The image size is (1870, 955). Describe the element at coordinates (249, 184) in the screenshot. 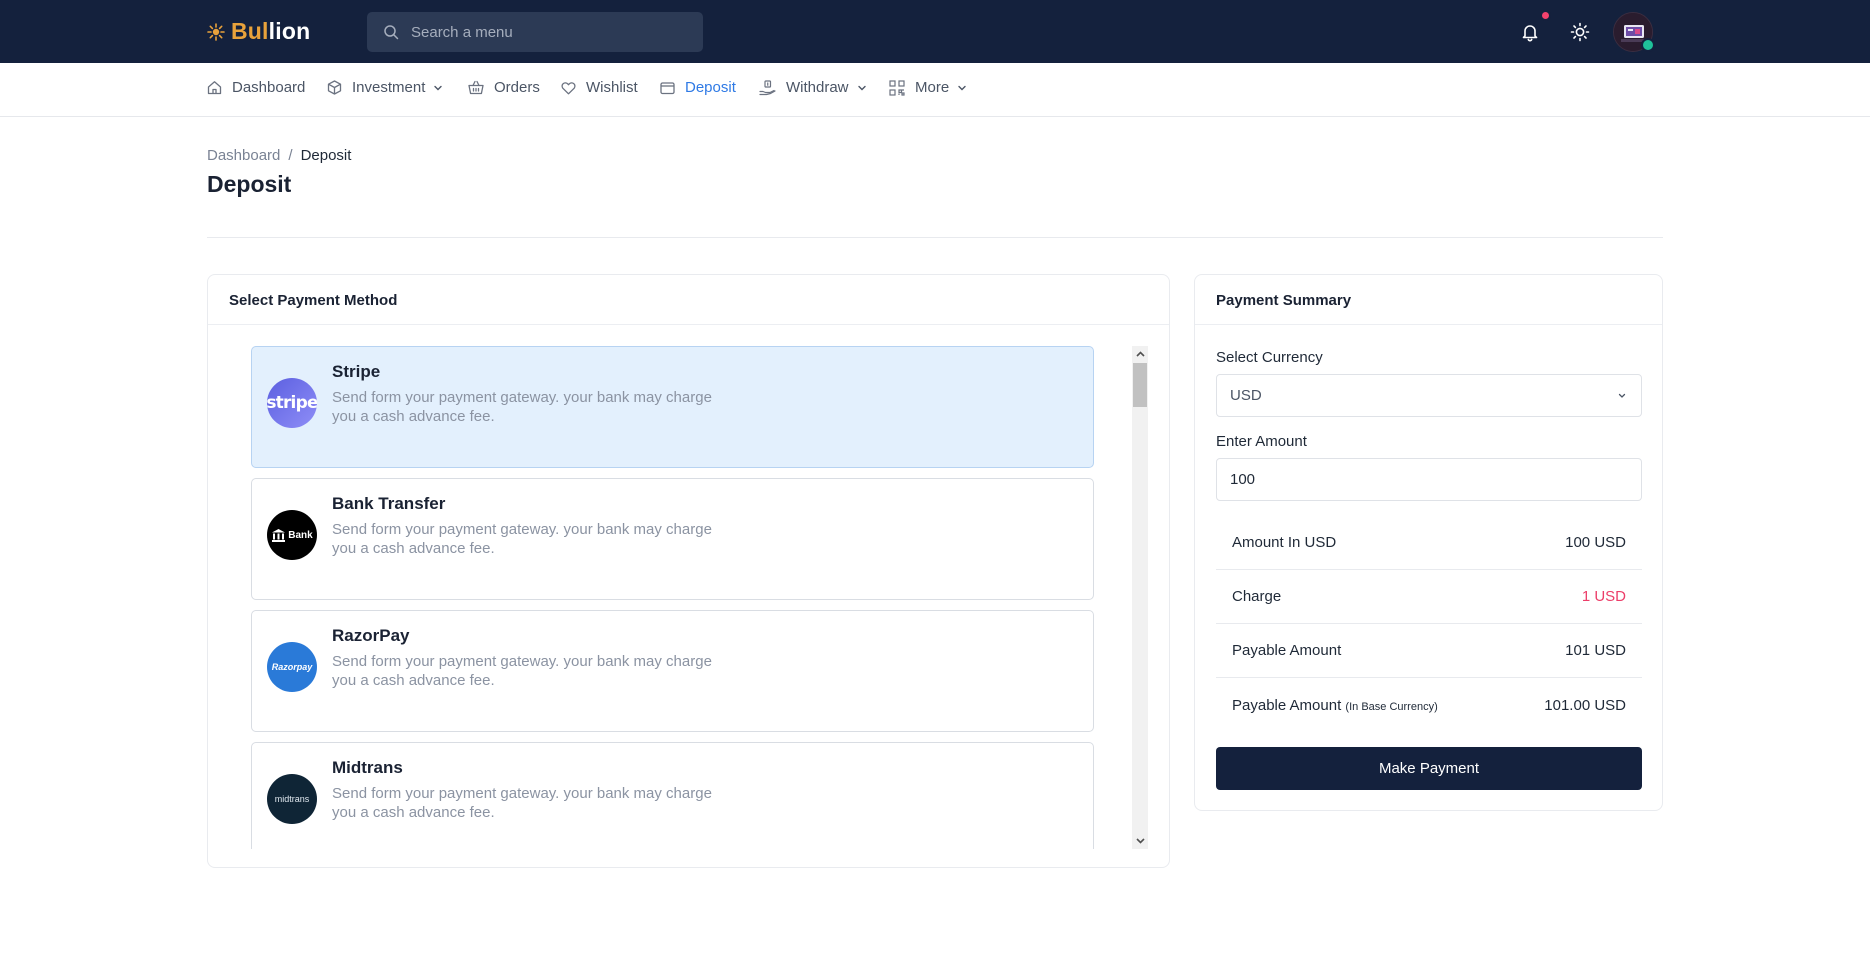

I see `page-title: Deposit` at that location.